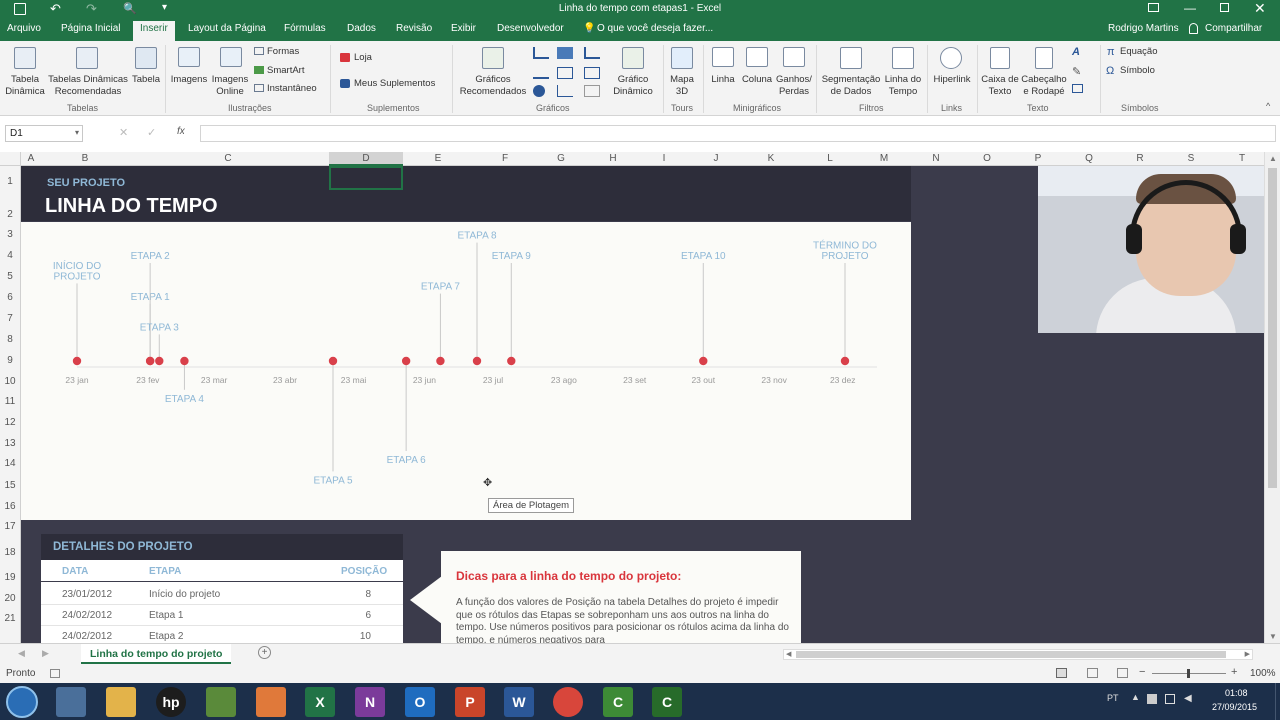 The height and width of the screenshot is (720, 1280). What do you see at coordinates (10, 552) in the screenshot?
I see `row-header-18: 18` at bounding box center [10, 552].